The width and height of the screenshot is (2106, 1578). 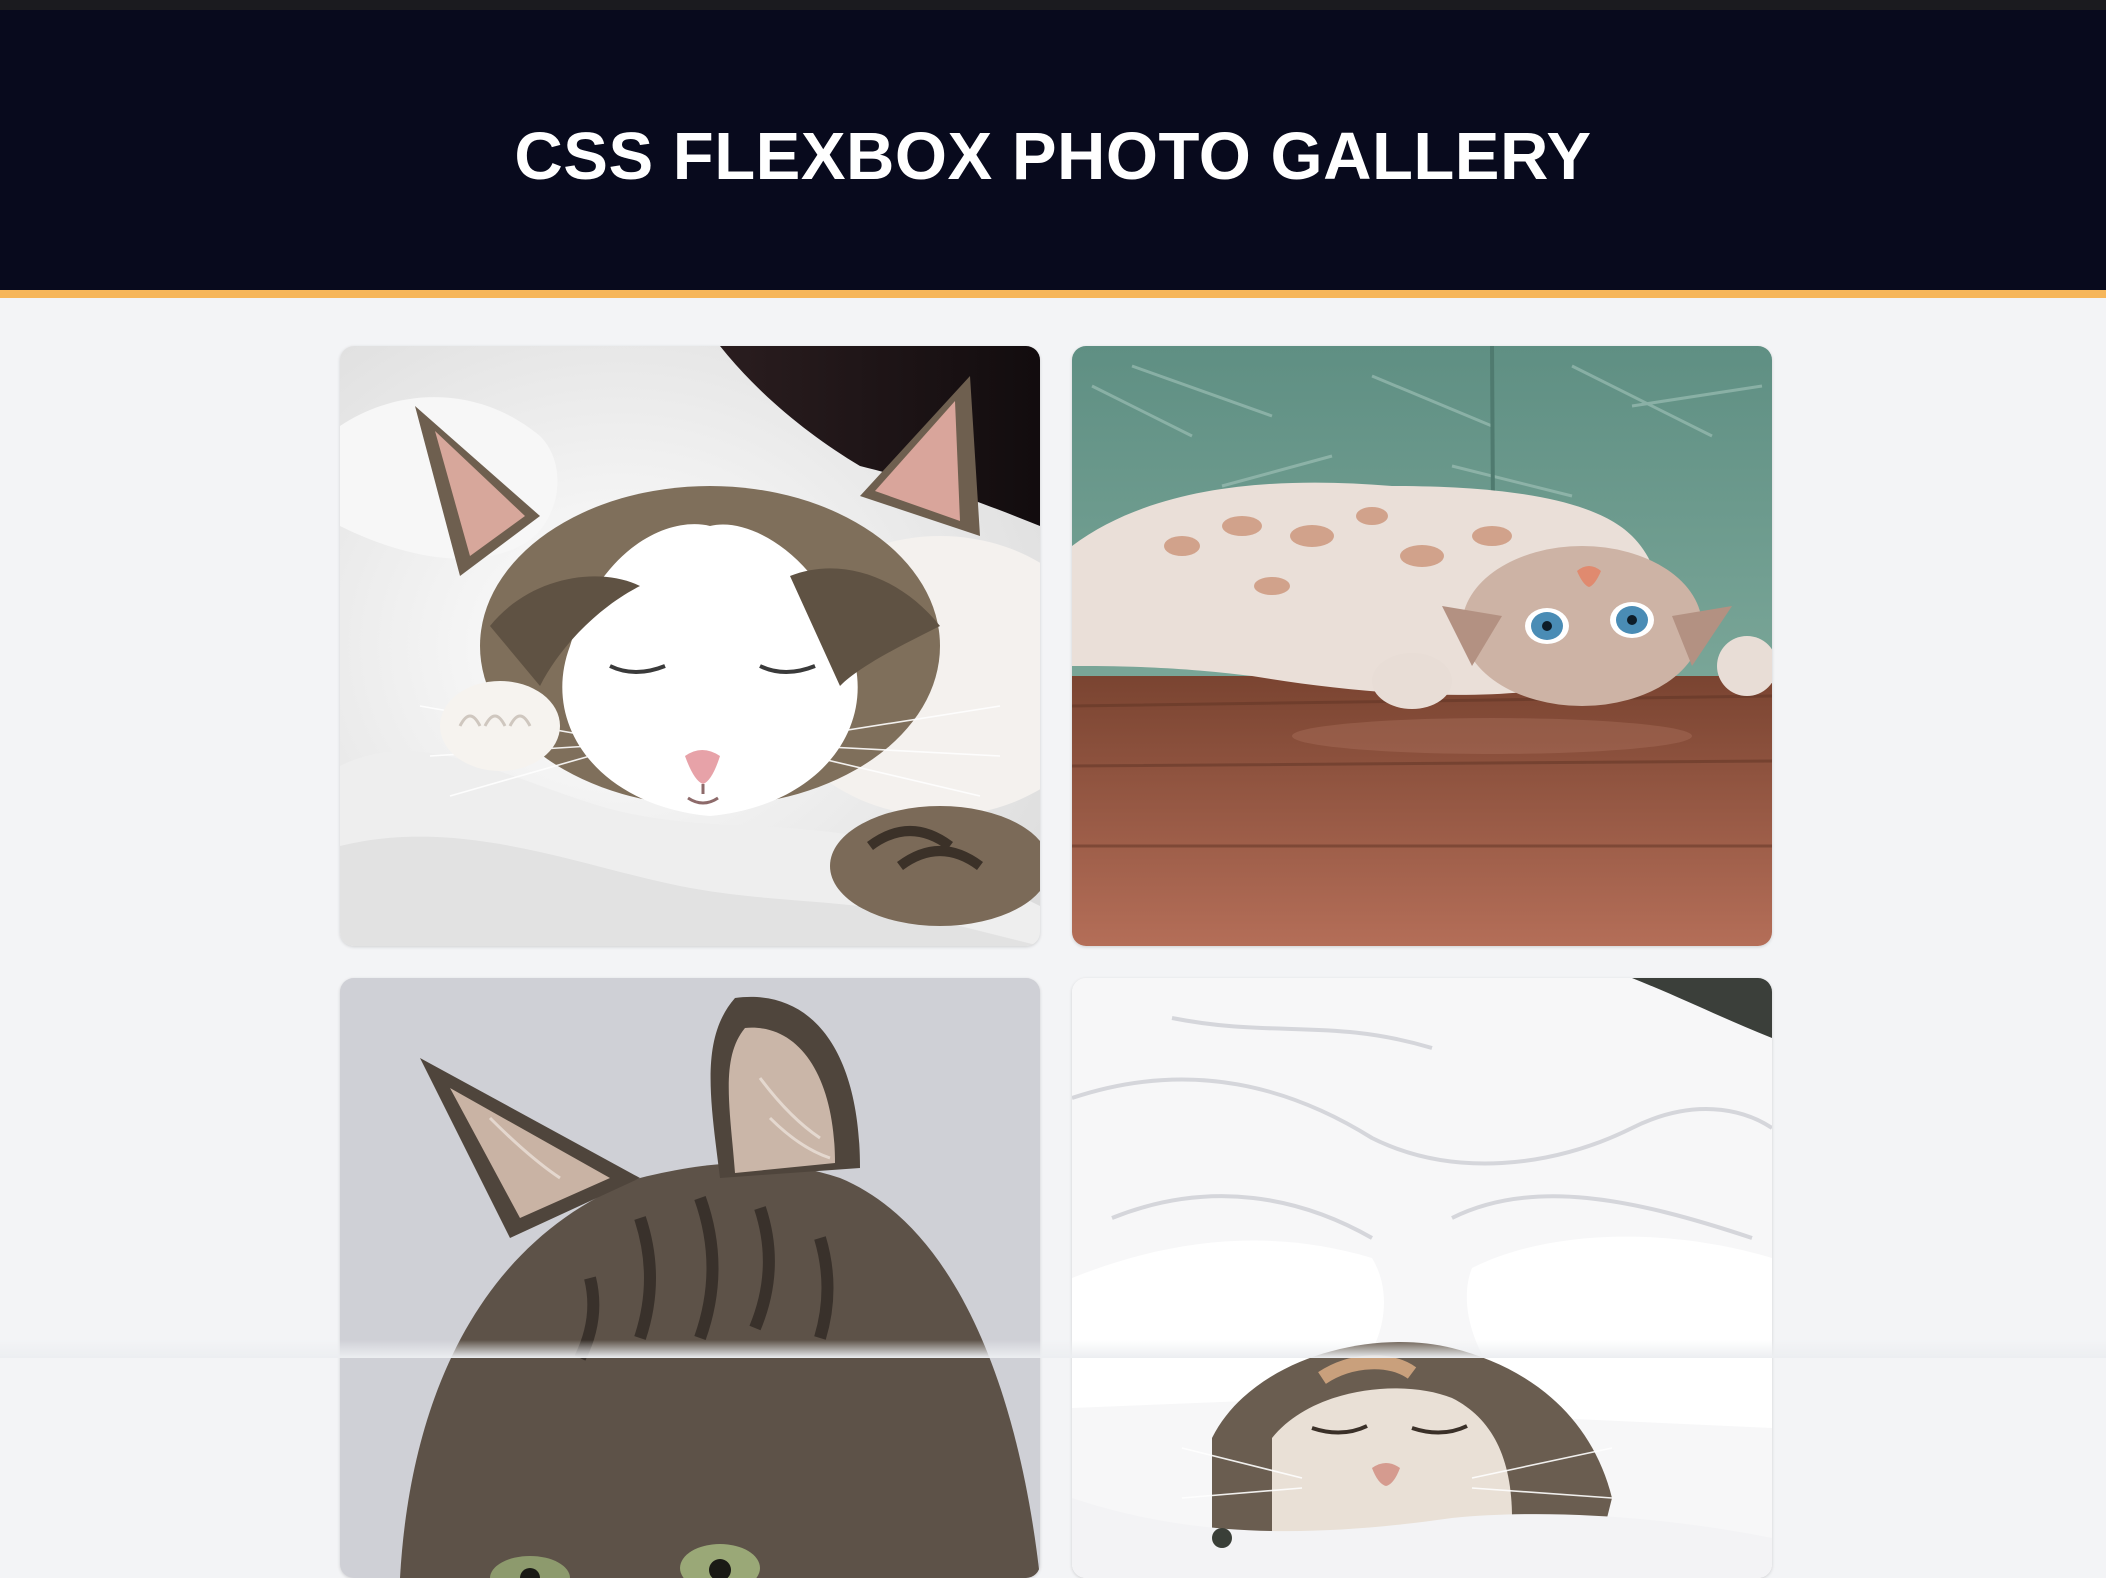 I want to click on window-top-edge, so click(x=1053, y=5).